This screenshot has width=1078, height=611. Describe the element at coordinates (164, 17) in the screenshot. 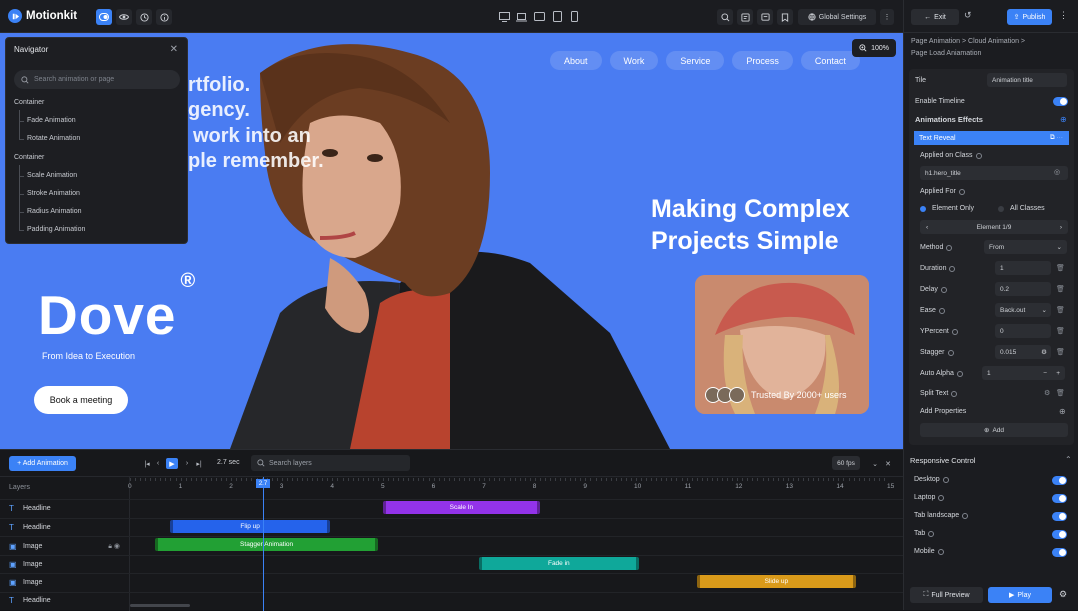

I see `info-icon` at that location.